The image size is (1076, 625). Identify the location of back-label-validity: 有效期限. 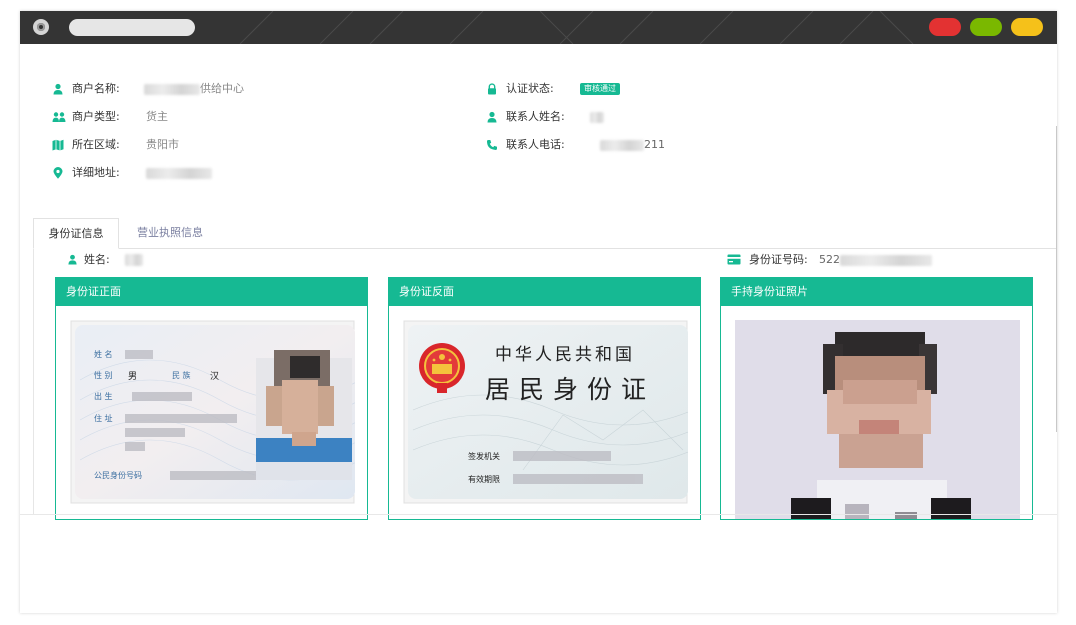
(484, 479).